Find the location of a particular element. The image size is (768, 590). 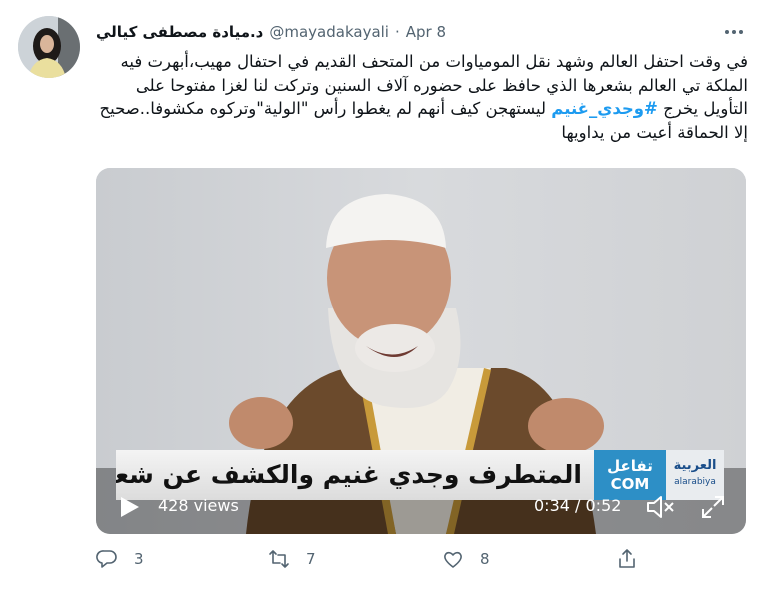

share-icon is located at coordinates (627, 558).